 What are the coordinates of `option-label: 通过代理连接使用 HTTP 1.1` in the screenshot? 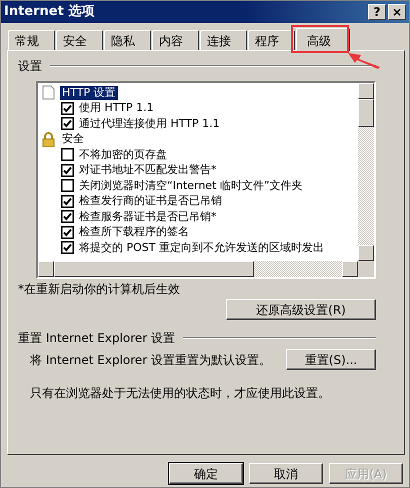 It's located at (149, 123).